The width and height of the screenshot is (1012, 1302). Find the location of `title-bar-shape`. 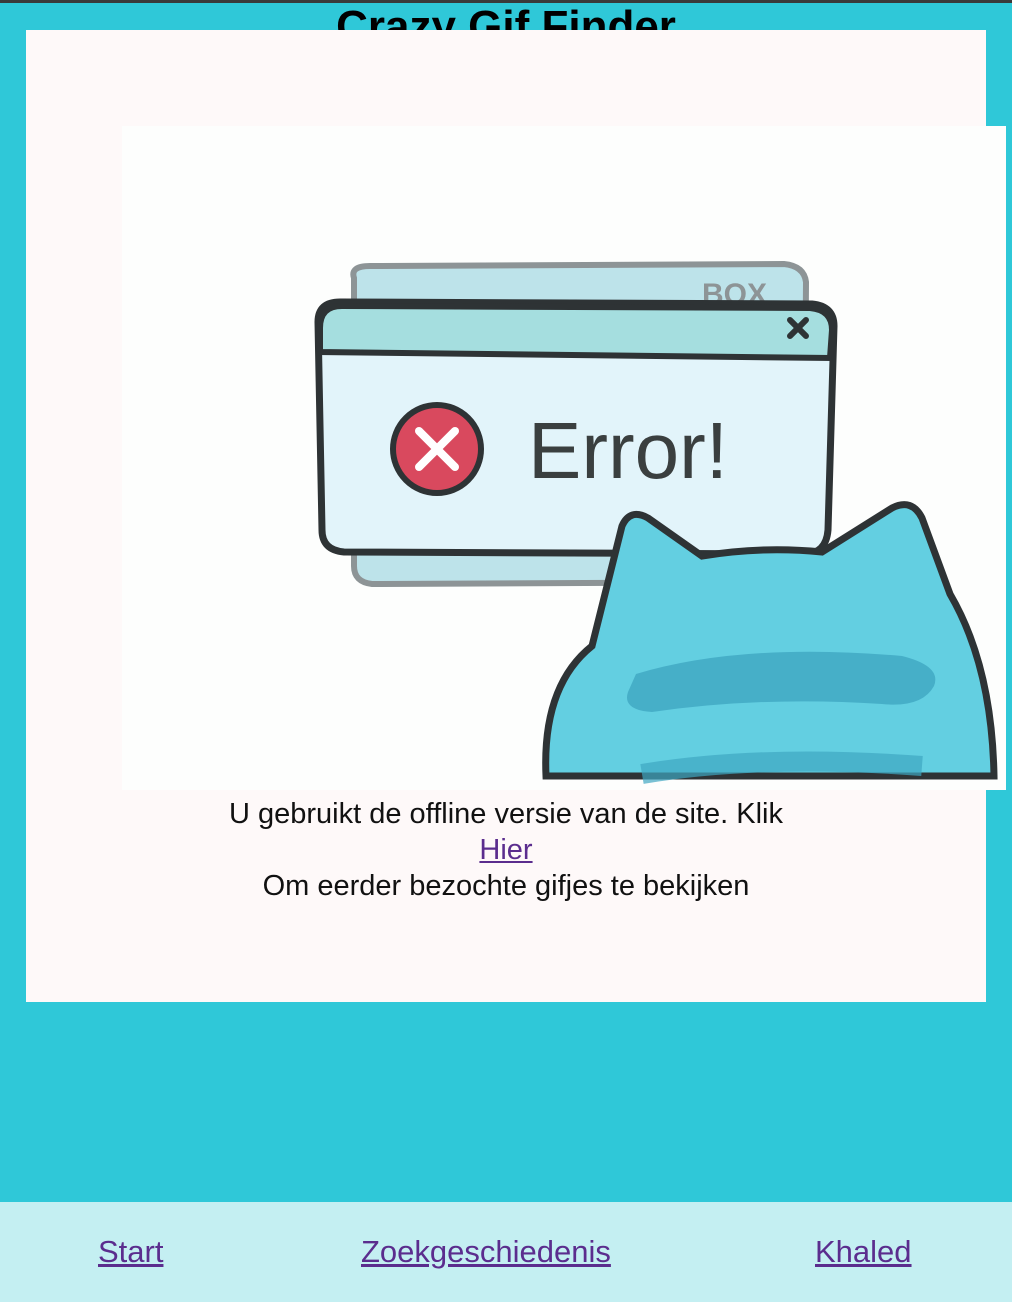

title-bar-shape is located at coordinates (576, 332).